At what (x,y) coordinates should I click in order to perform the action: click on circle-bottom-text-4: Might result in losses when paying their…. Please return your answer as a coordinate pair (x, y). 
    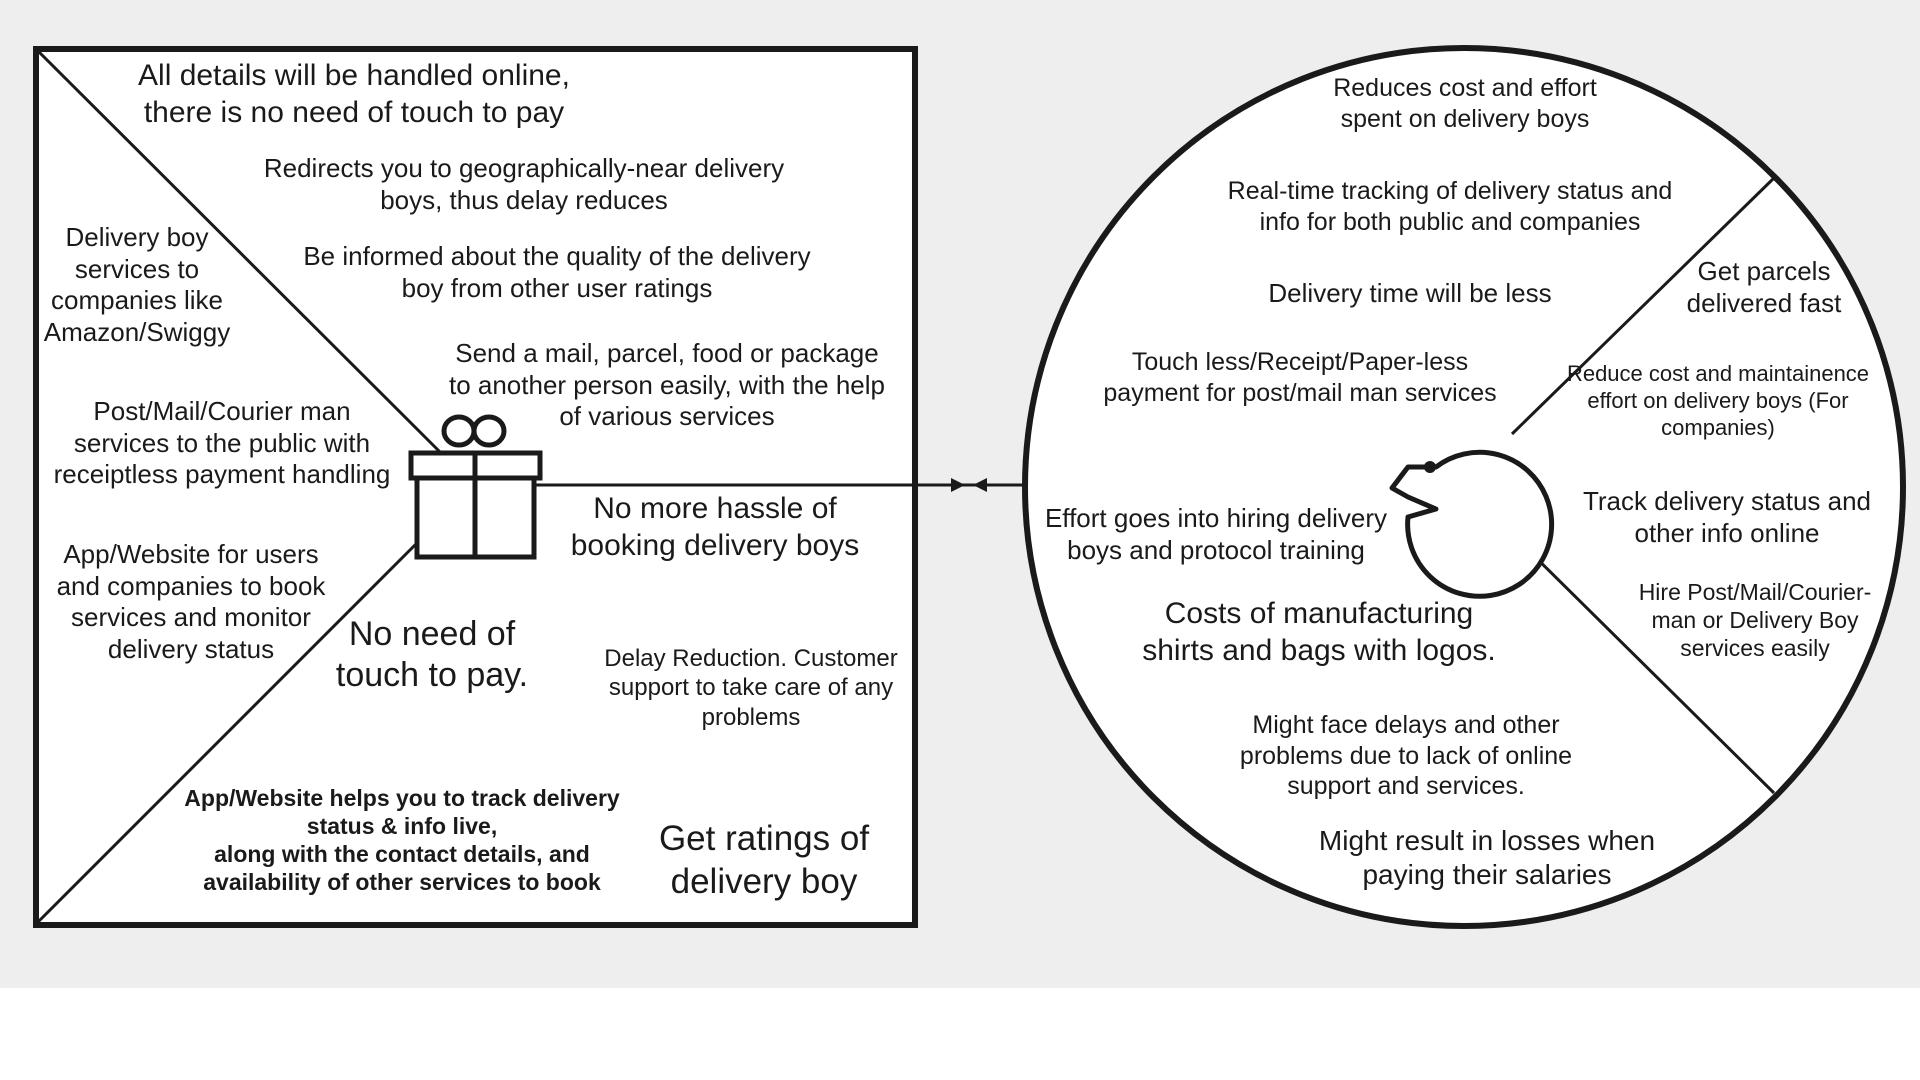
    Looking at the image, I should click on (1487, 858).